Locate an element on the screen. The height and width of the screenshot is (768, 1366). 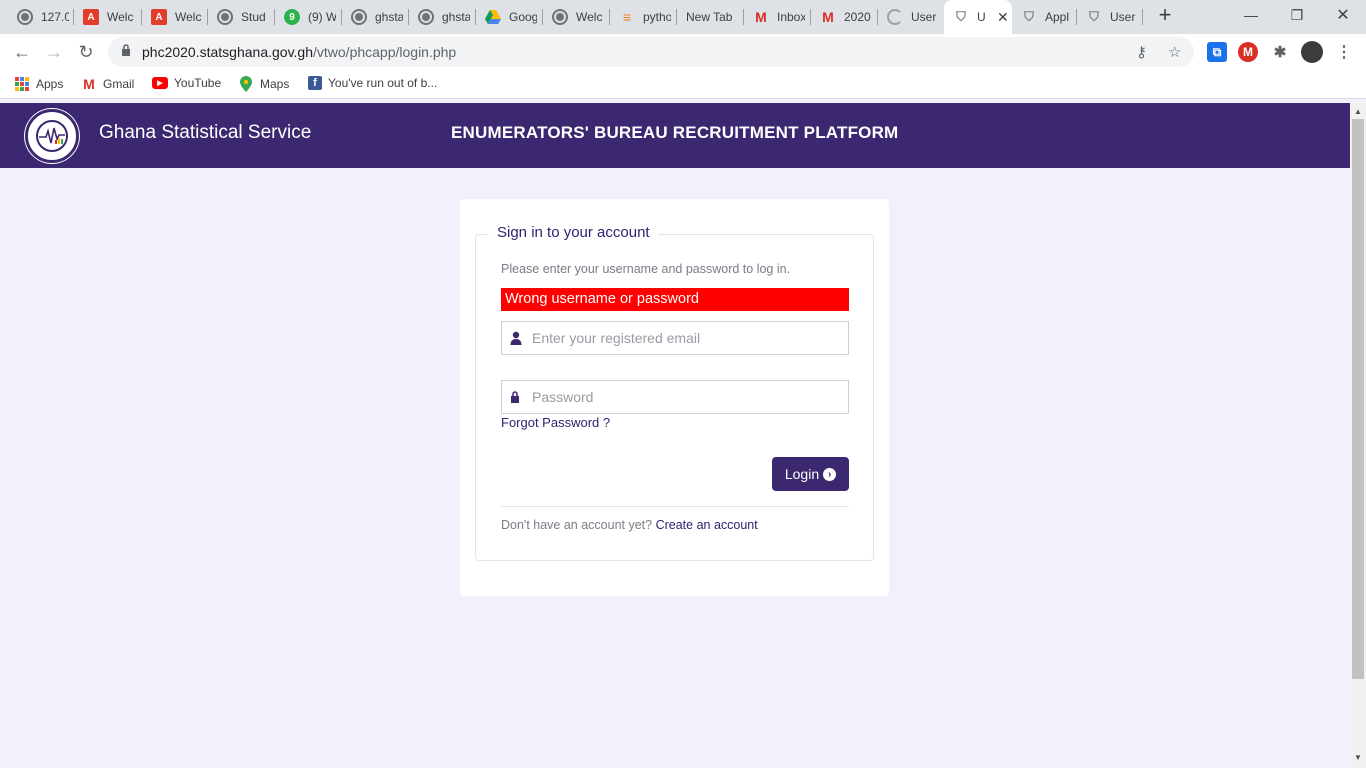
bookmark-apps: Apps is located at coordinates (38, 84).